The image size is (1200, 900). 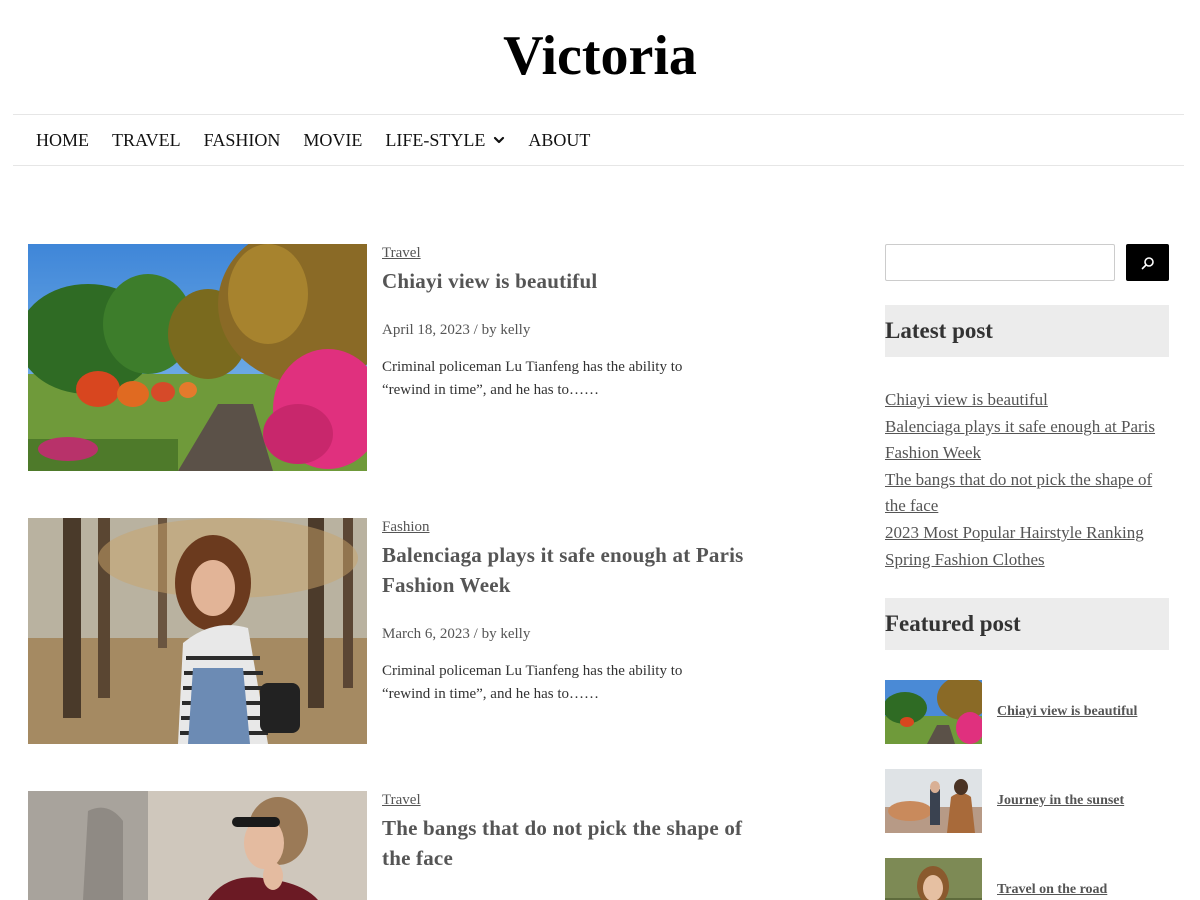 I want to click on nav-item-life-style: LIFE-STYLE, so click(x=445, y=140).